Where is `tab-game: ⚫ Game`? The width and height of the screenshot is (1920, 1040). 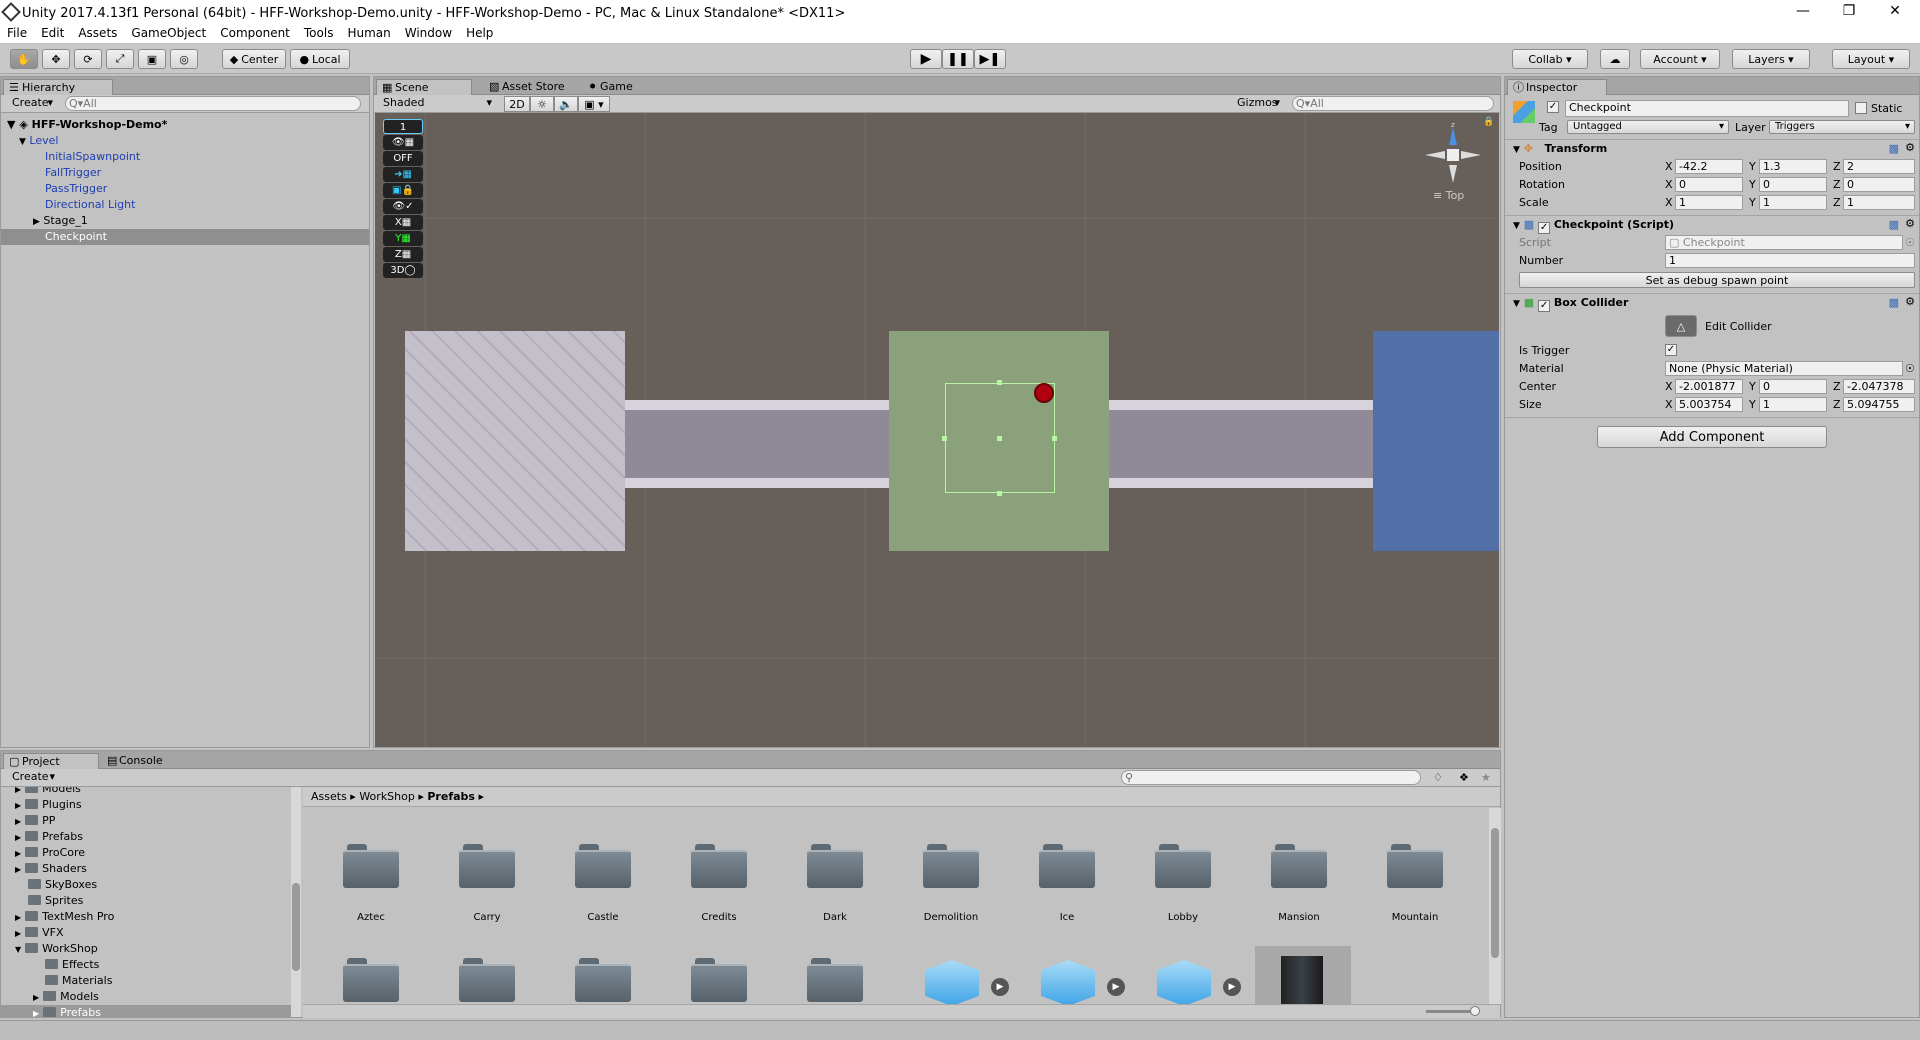
tab-game: ⚫ Game is located at coordinates (617, 87).